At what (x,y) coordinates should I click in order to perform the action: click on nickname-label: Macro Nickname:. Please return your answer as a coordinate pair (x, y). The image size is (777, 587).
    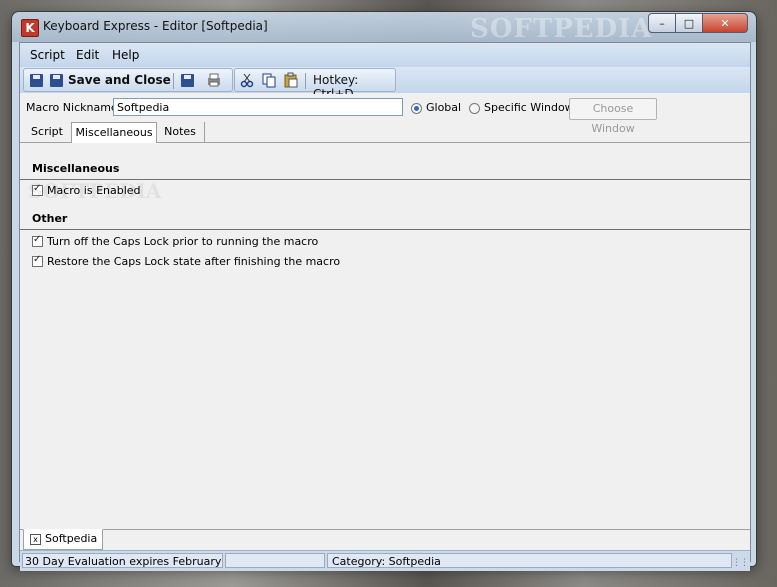
    Looking at the image, I should click on (74, 107).